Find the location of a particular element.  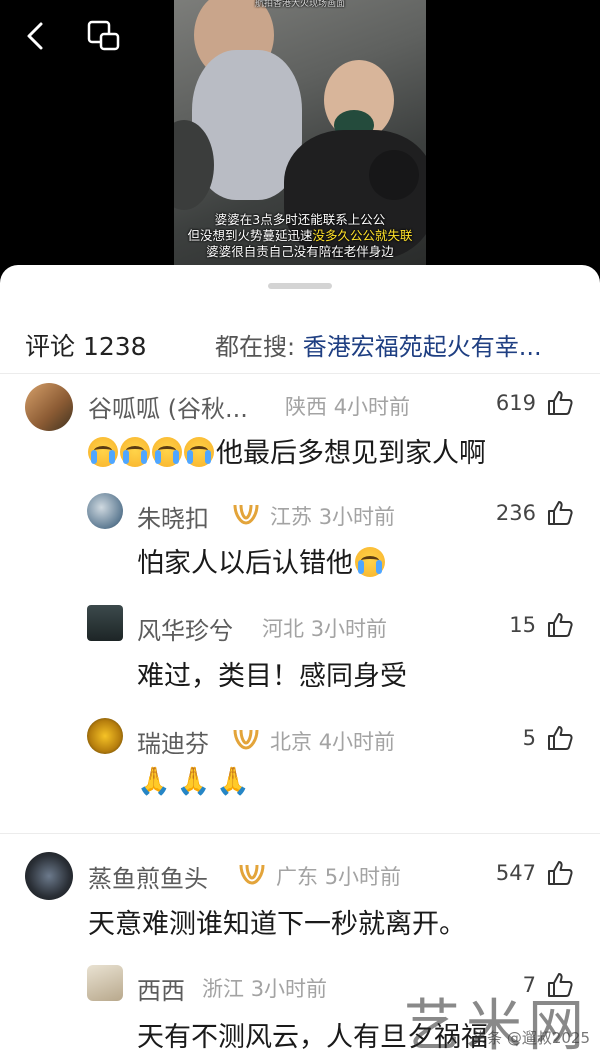

comment-meta: 广东 5小时前 is located at coordinates (339, 877).